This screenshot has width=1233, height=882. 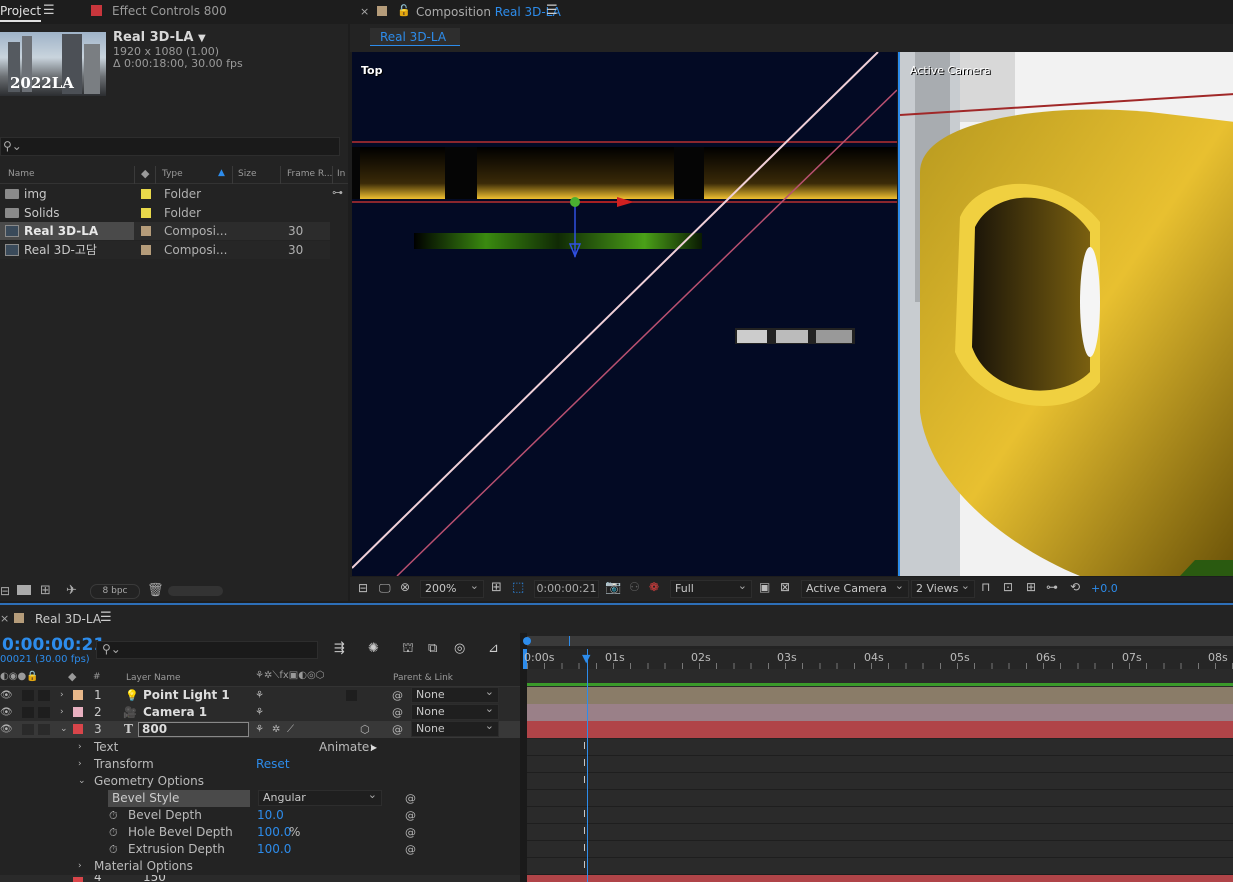 I want to click on resolution-dropdown: Full, so click(x=711, y=588).